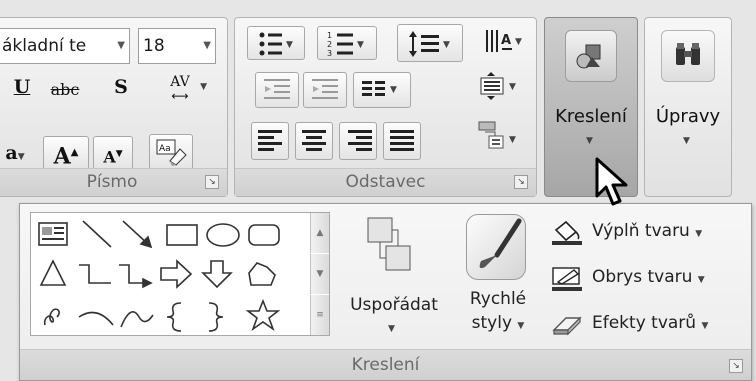  What do you see at coordinates (22, 91) in the screenshot?
I see `underline-button: U` at bounding box center [22, 91].